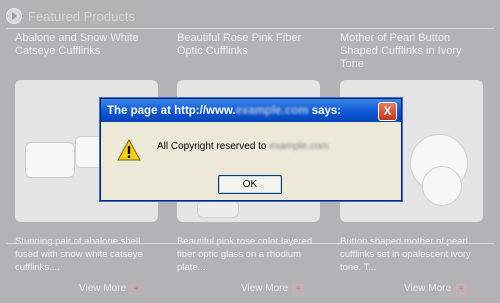  I want to click on ok-button: OK, so click(250, 184).